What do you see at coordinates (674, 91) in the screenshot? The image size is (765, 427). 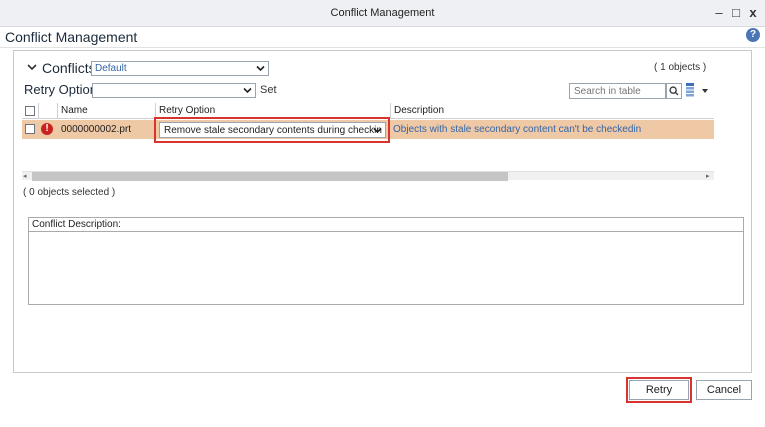 I see `search-icon` at bounding box center [674, 91].